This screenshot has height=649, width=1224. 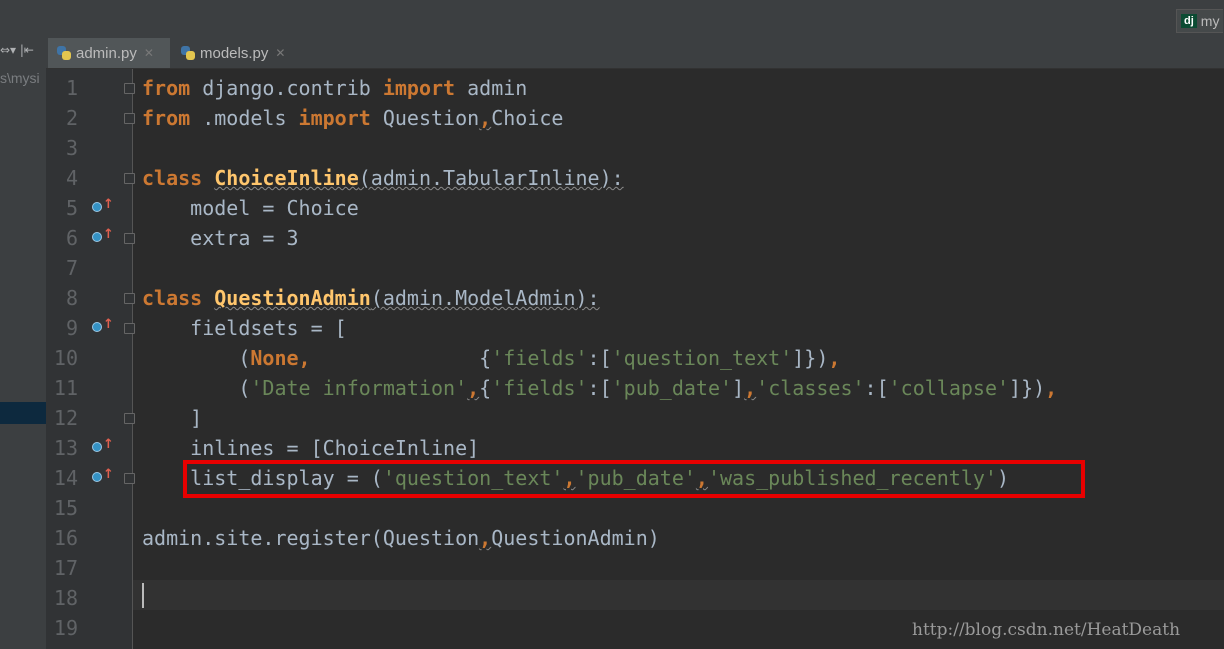 I want to click on line-number: 14, so click(x=65, y=478).